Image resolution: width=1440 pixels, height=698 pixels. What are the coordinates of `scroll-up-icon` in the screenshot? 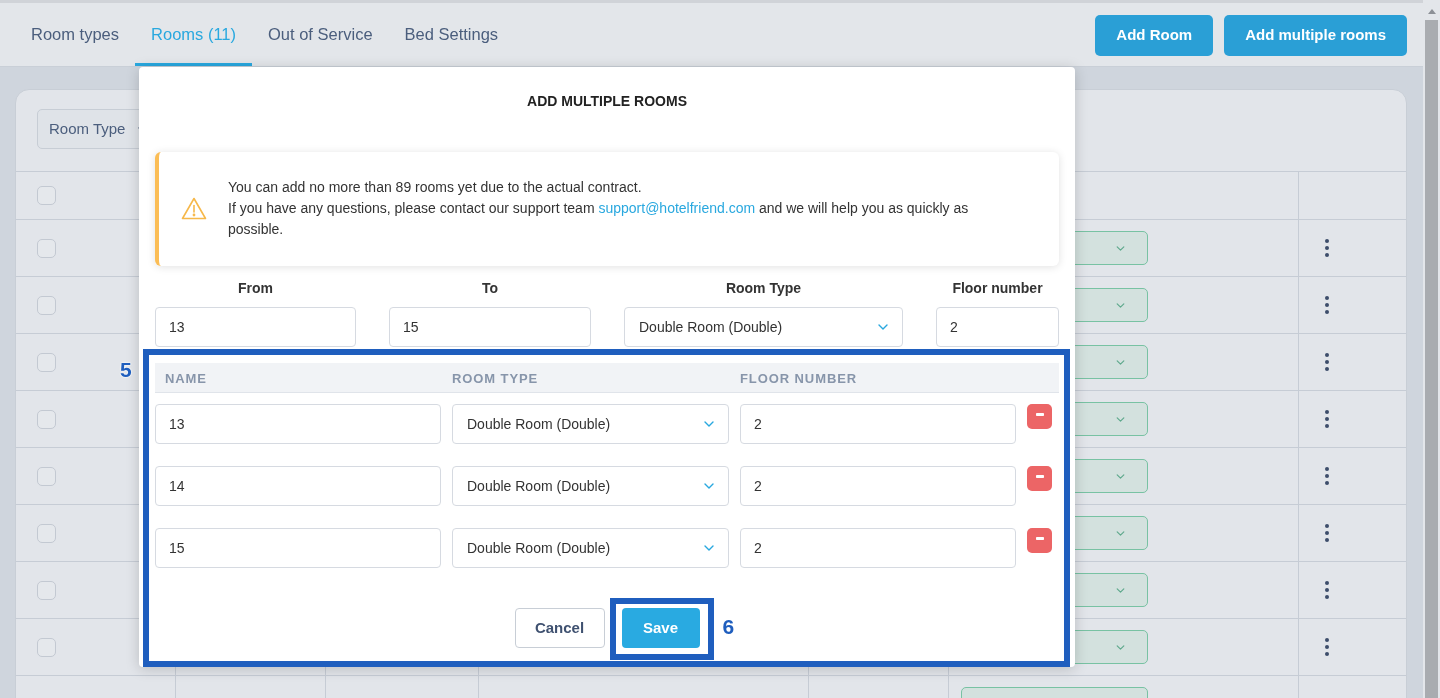 It's located at (1431, 11).